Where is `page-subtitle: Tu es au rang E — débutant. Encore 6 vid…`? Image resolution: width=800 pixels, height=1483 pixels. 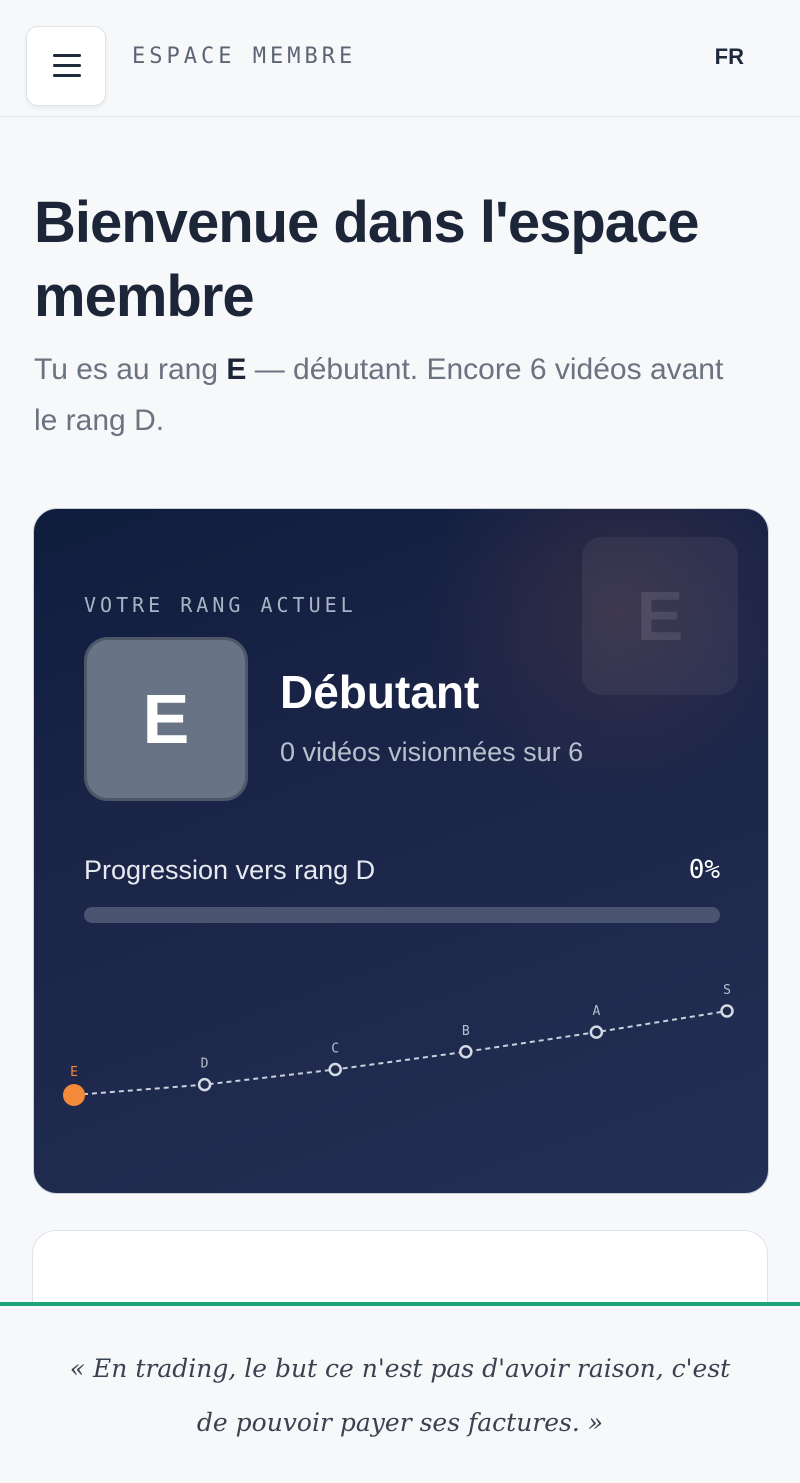 page-subtitle: Tu es au rang E — débutant. Encore 6 vid… is located at coordinates (394, 395).